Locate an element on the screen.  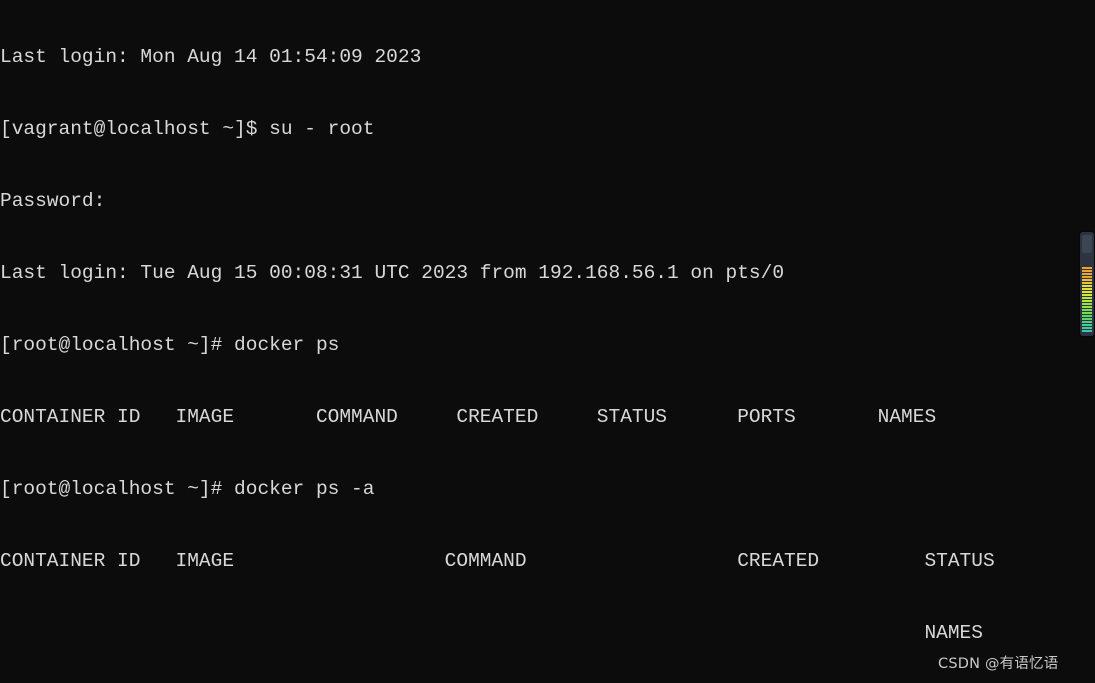
terminal-line: [vagrant@localhost ~]$ su - root is located at coordinates (187, 129).